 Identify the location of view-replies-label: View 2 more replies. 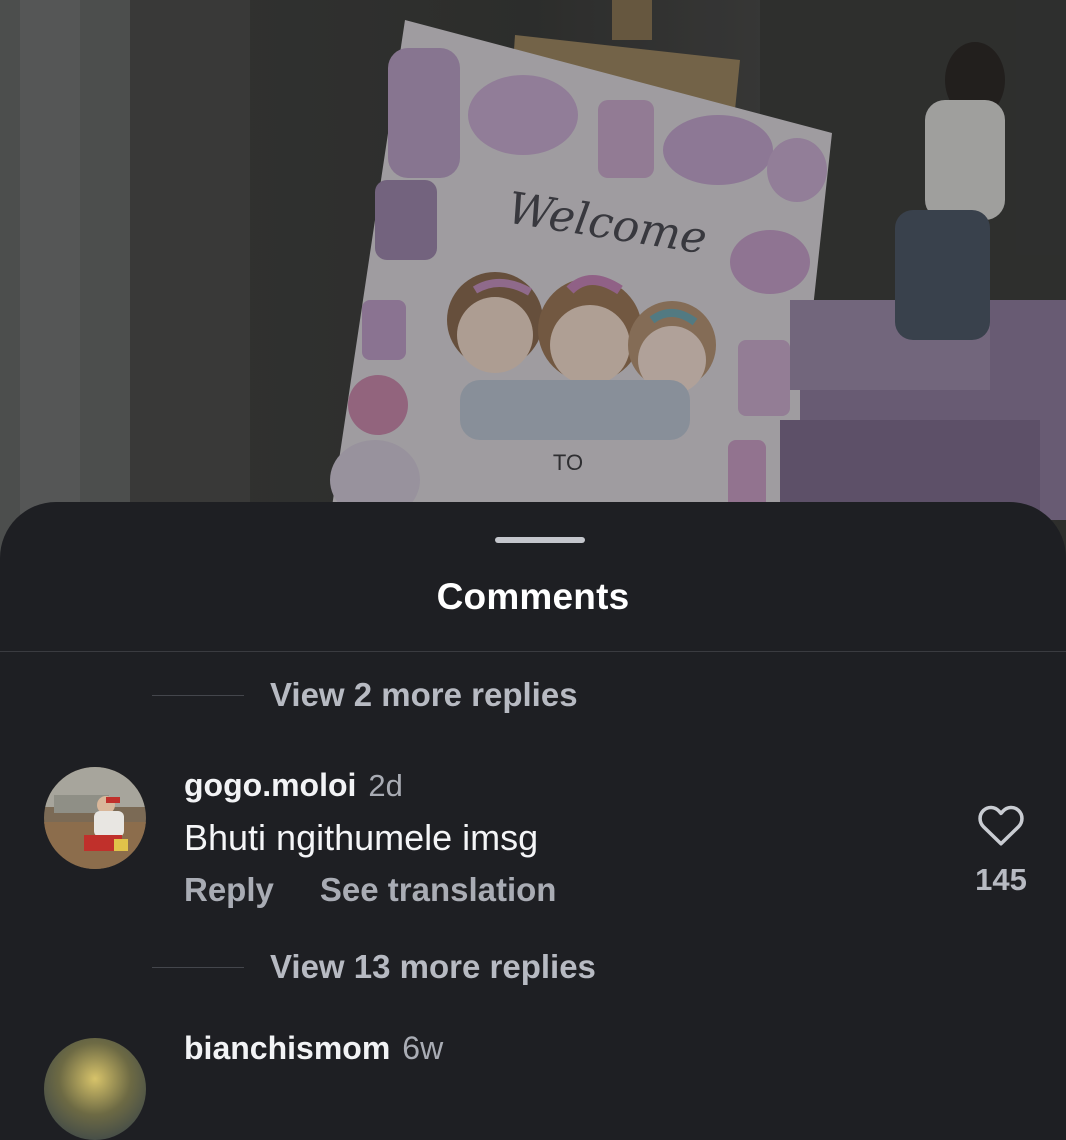
(424, 694).